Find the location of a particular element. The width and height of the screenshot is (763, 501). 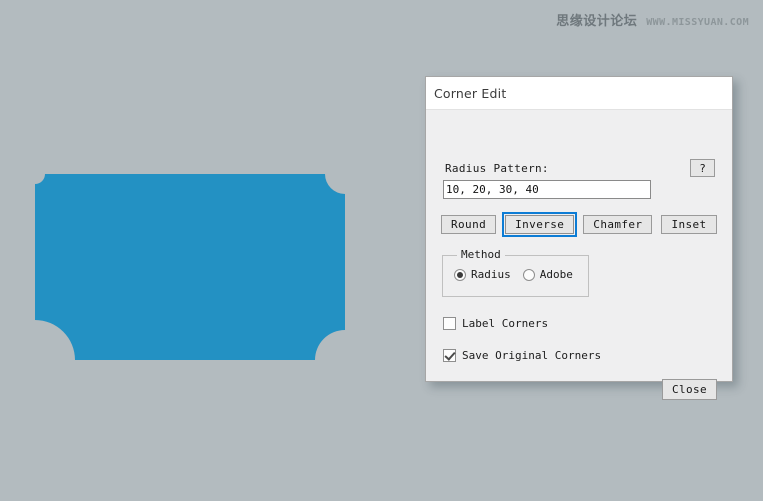

label-corners-checkbox-row: Label Corners is located at coordinates (495, 323).